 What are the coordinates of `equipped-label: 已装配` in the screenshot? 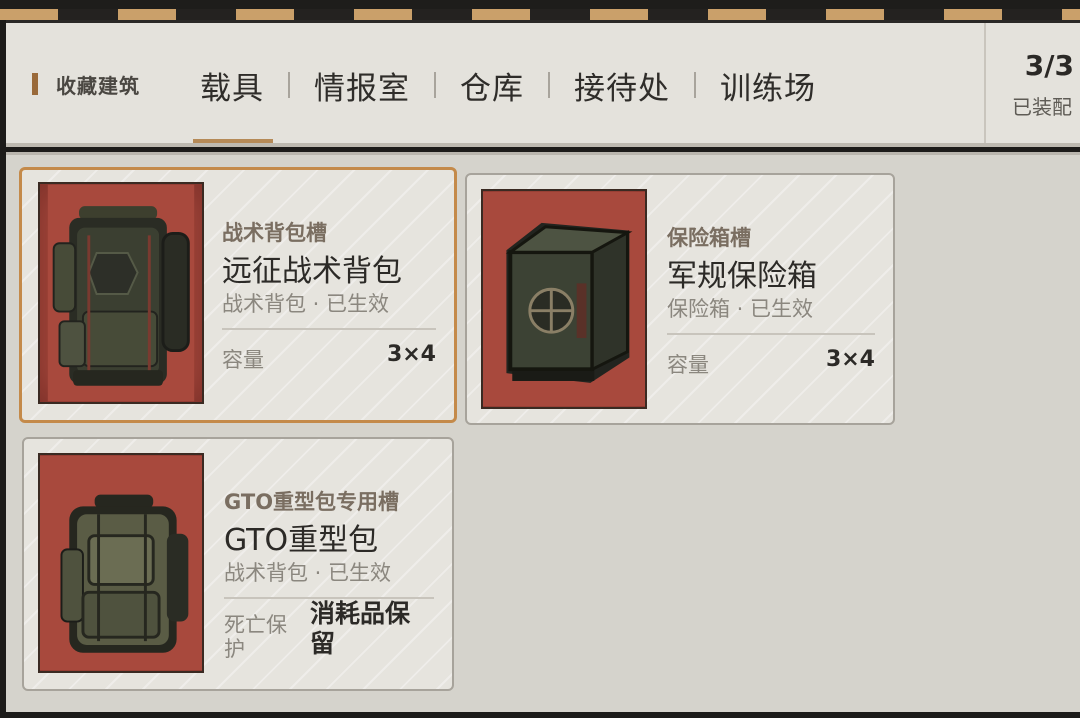 It's located at (1042, 107).